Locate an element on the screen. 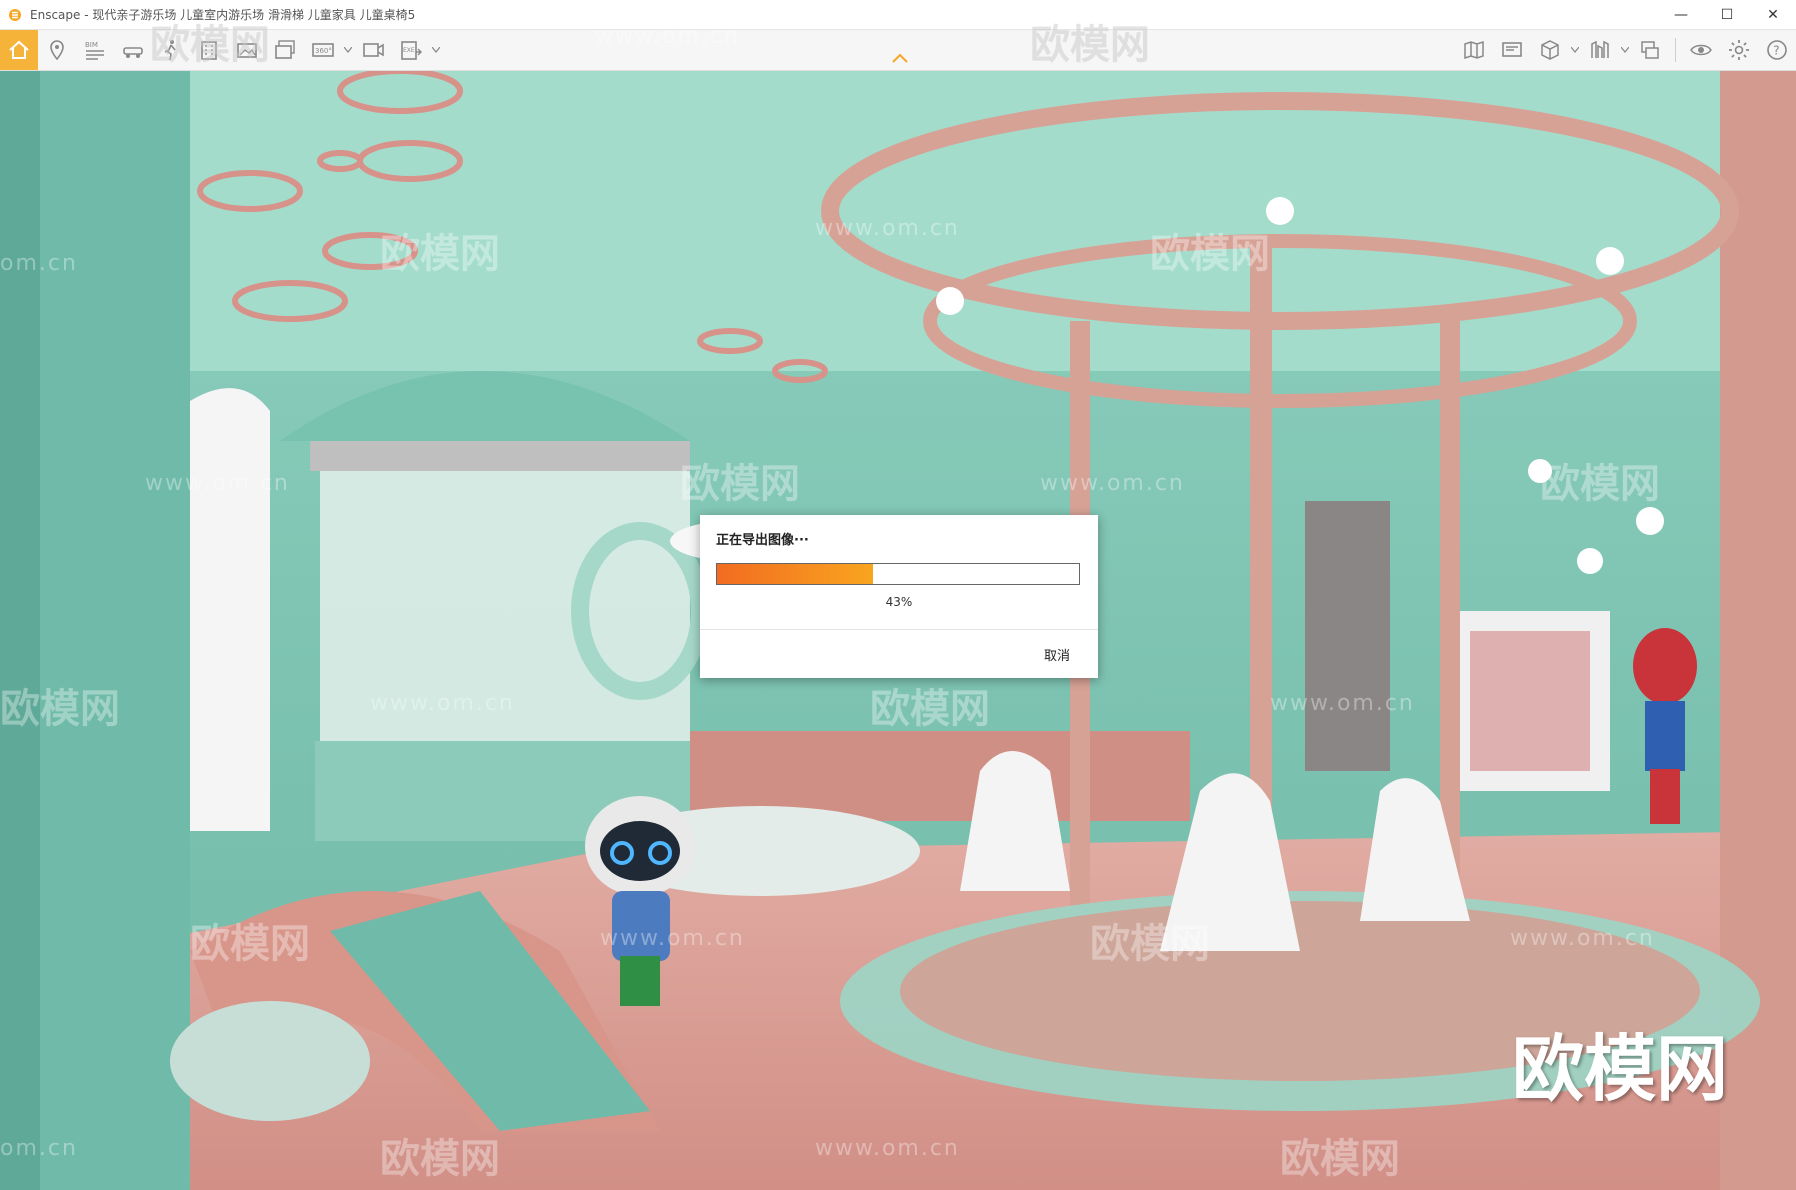 The image size is (1796, 1190). window-controls: — ☐ ✕ is located at coordinates (1727, 14).